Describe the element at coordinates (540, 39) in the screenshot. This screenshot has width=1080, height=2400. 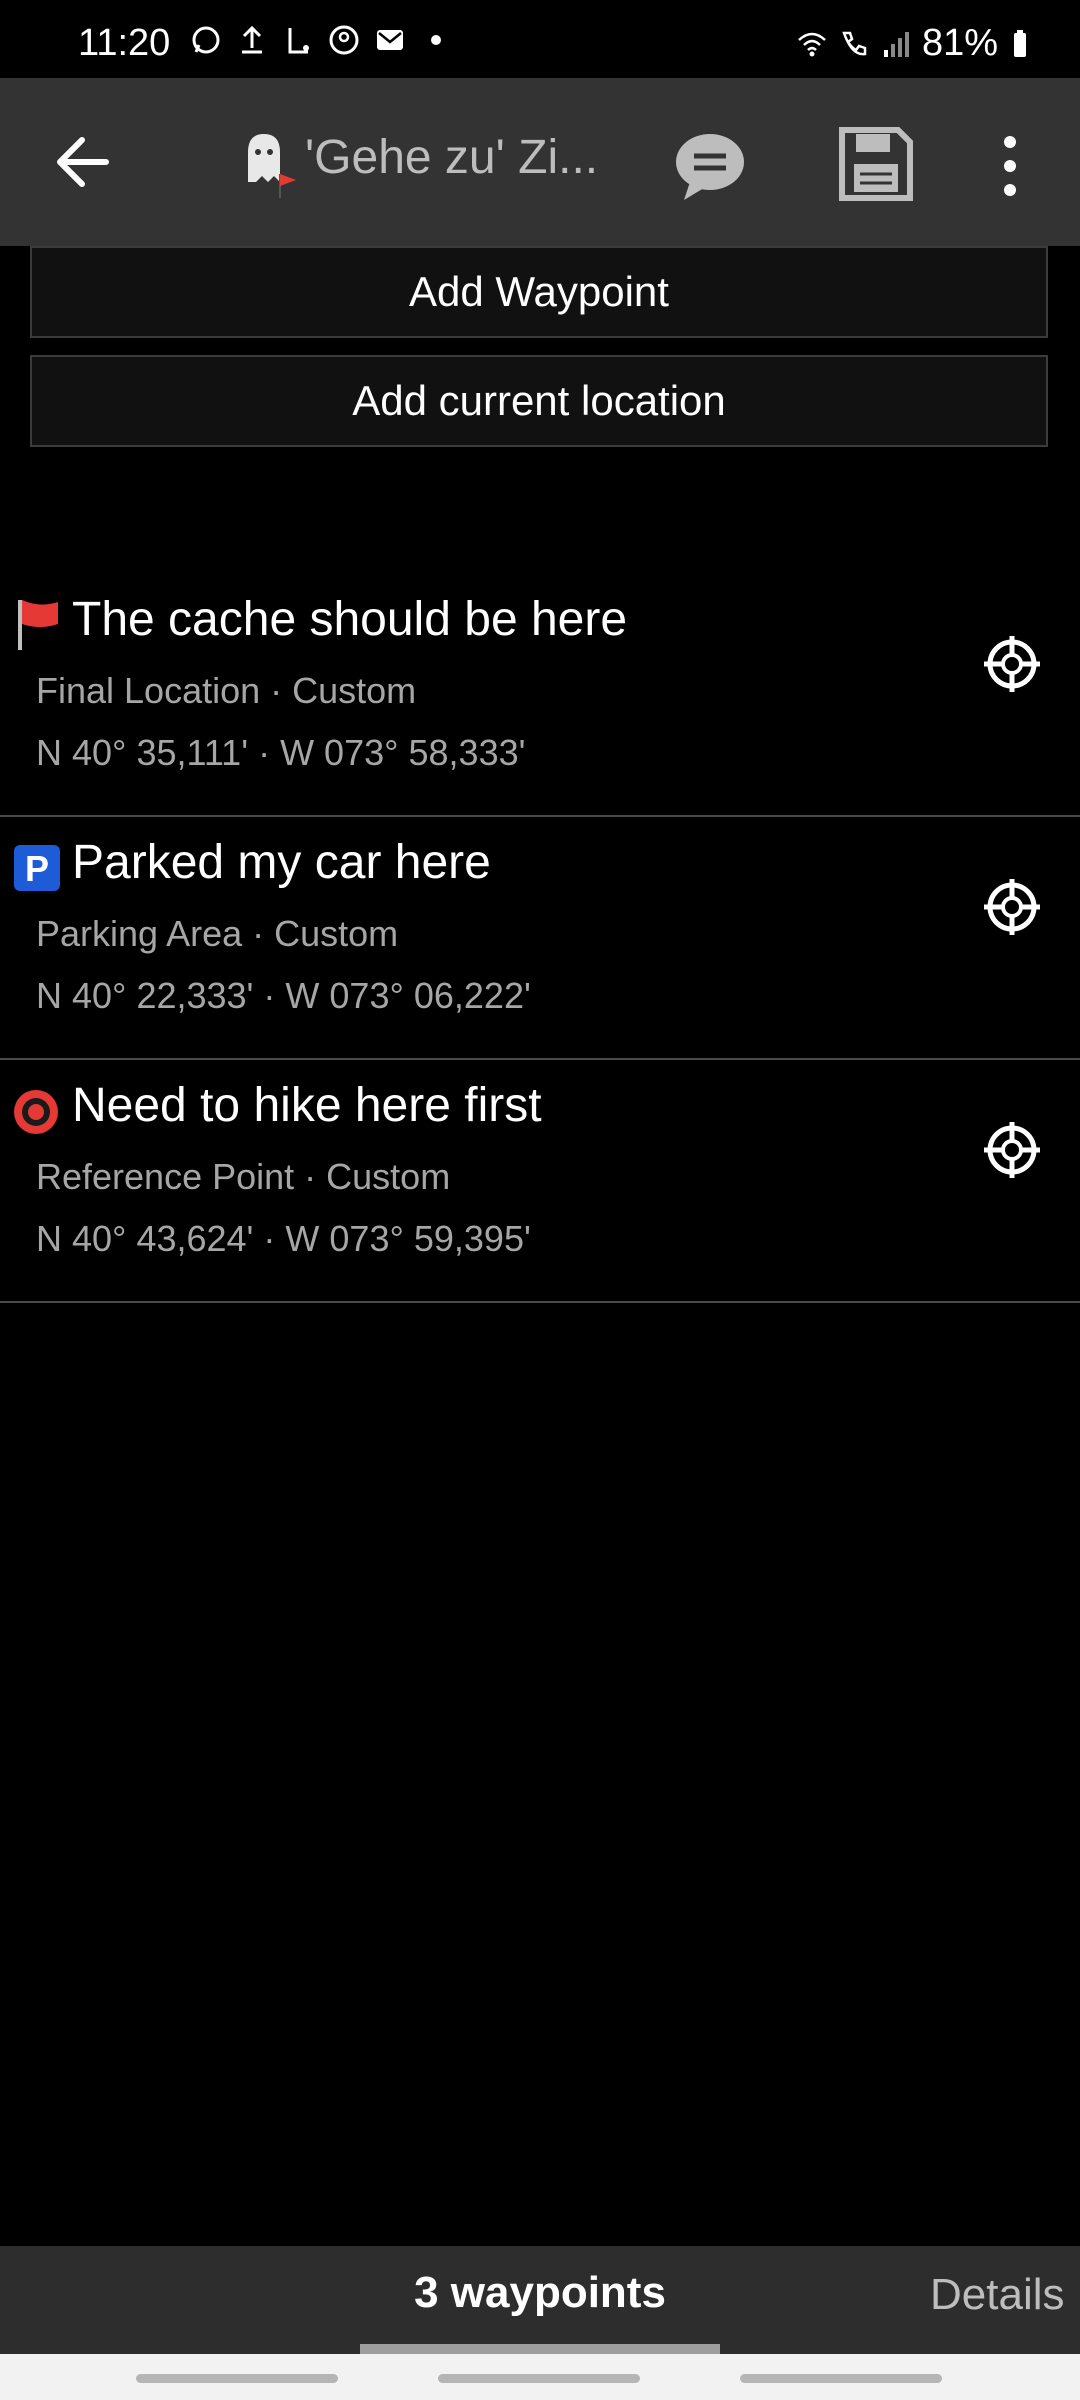
I see `status-bar: 11:20 81%` at that location.